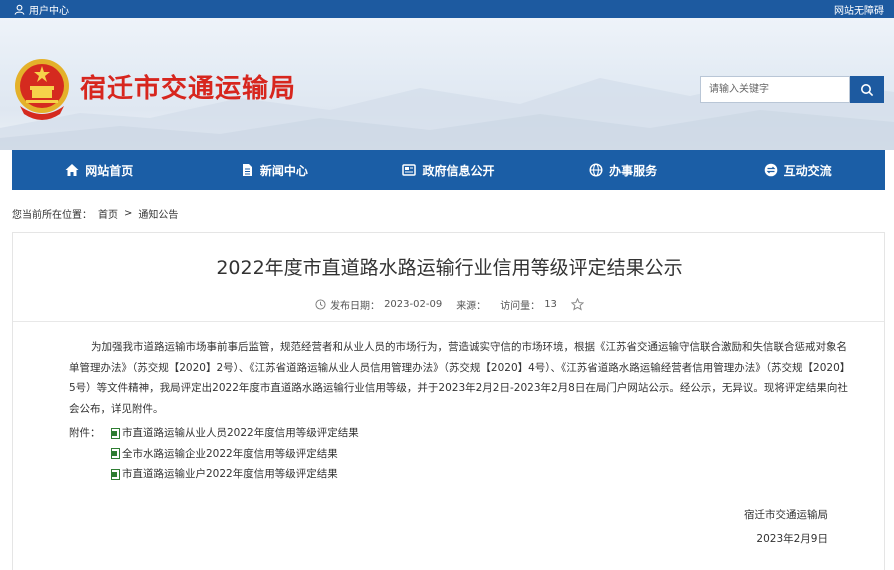 The height and width of the screenshot is (570, 894). I want to click on main-nav: 网站首页 新闻中心 政府信息公开 办事服务 互动交流, so click(448, 170).